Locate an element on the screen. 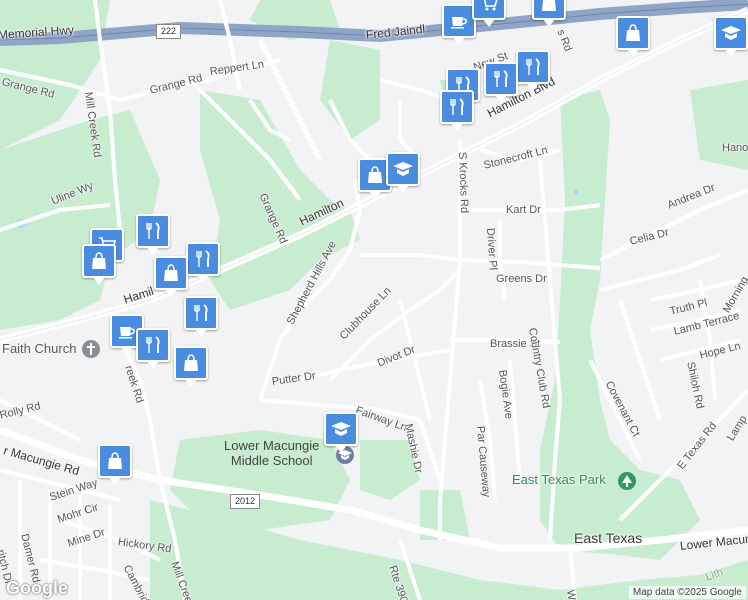 The height and width of the screenshot is (600, 748). street-label: Kart Dr is located at coordinates (523, 210).